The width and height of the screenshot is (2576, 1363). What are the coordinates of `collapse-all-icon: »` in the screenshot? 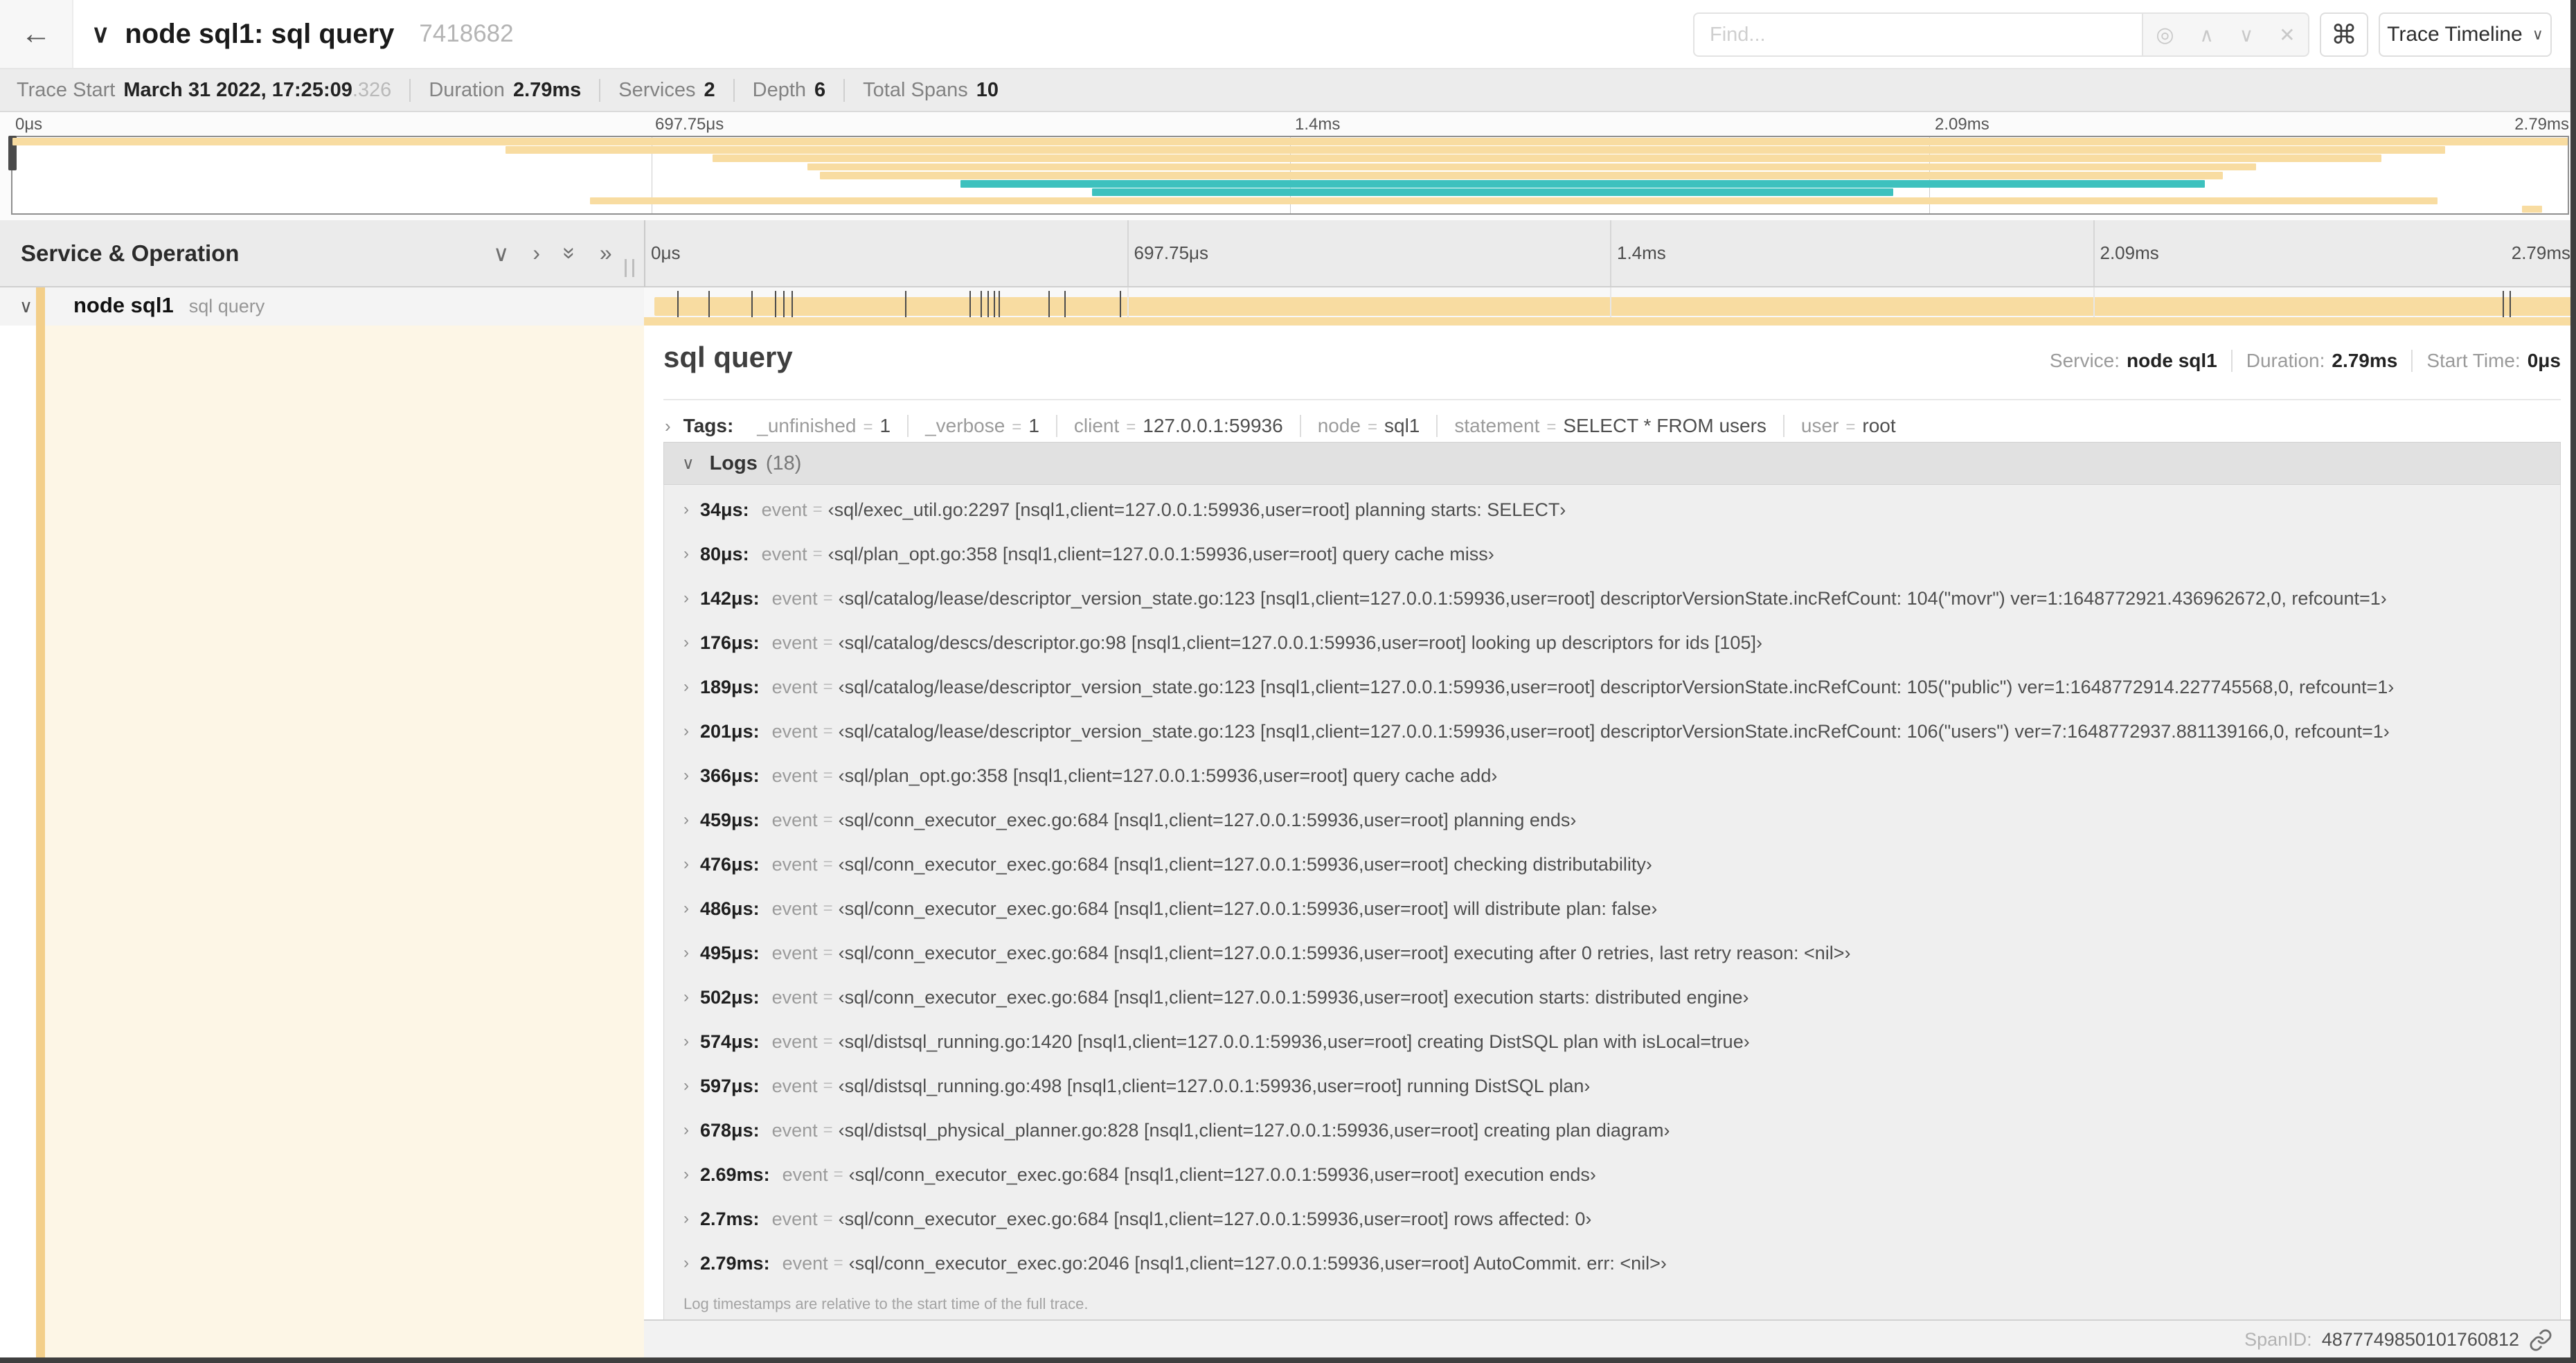 It's located at (570, 254).